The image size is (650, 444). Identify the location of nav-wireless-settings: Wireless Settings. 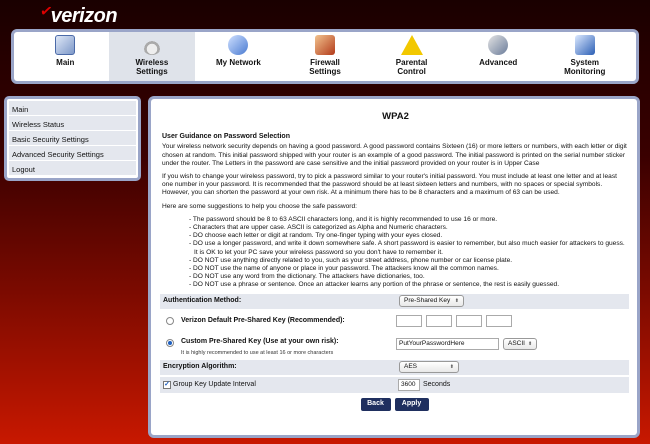
(152, 56).